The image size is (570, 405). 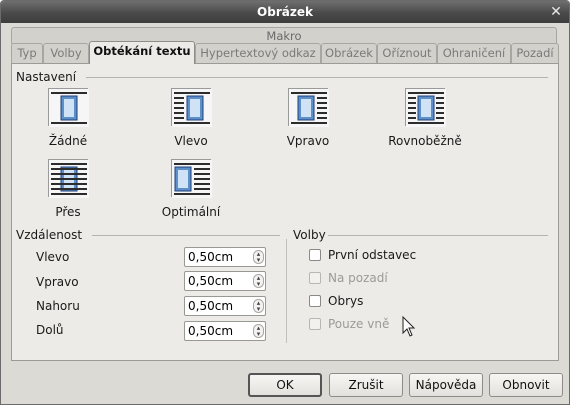 What do you see at coordinates (446, 385) in the screenshot?
I see `help-button: Nápověda` at bounding box center [446, 385].